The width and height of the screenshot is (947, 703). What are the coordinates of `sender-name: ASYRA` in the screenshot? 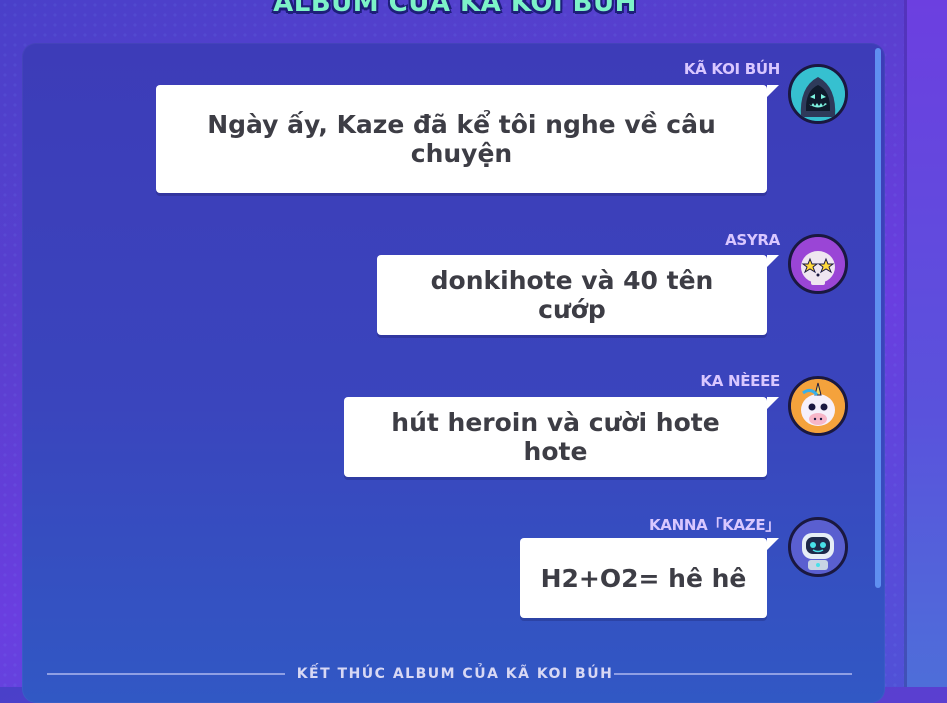 It's located at (752, 240).